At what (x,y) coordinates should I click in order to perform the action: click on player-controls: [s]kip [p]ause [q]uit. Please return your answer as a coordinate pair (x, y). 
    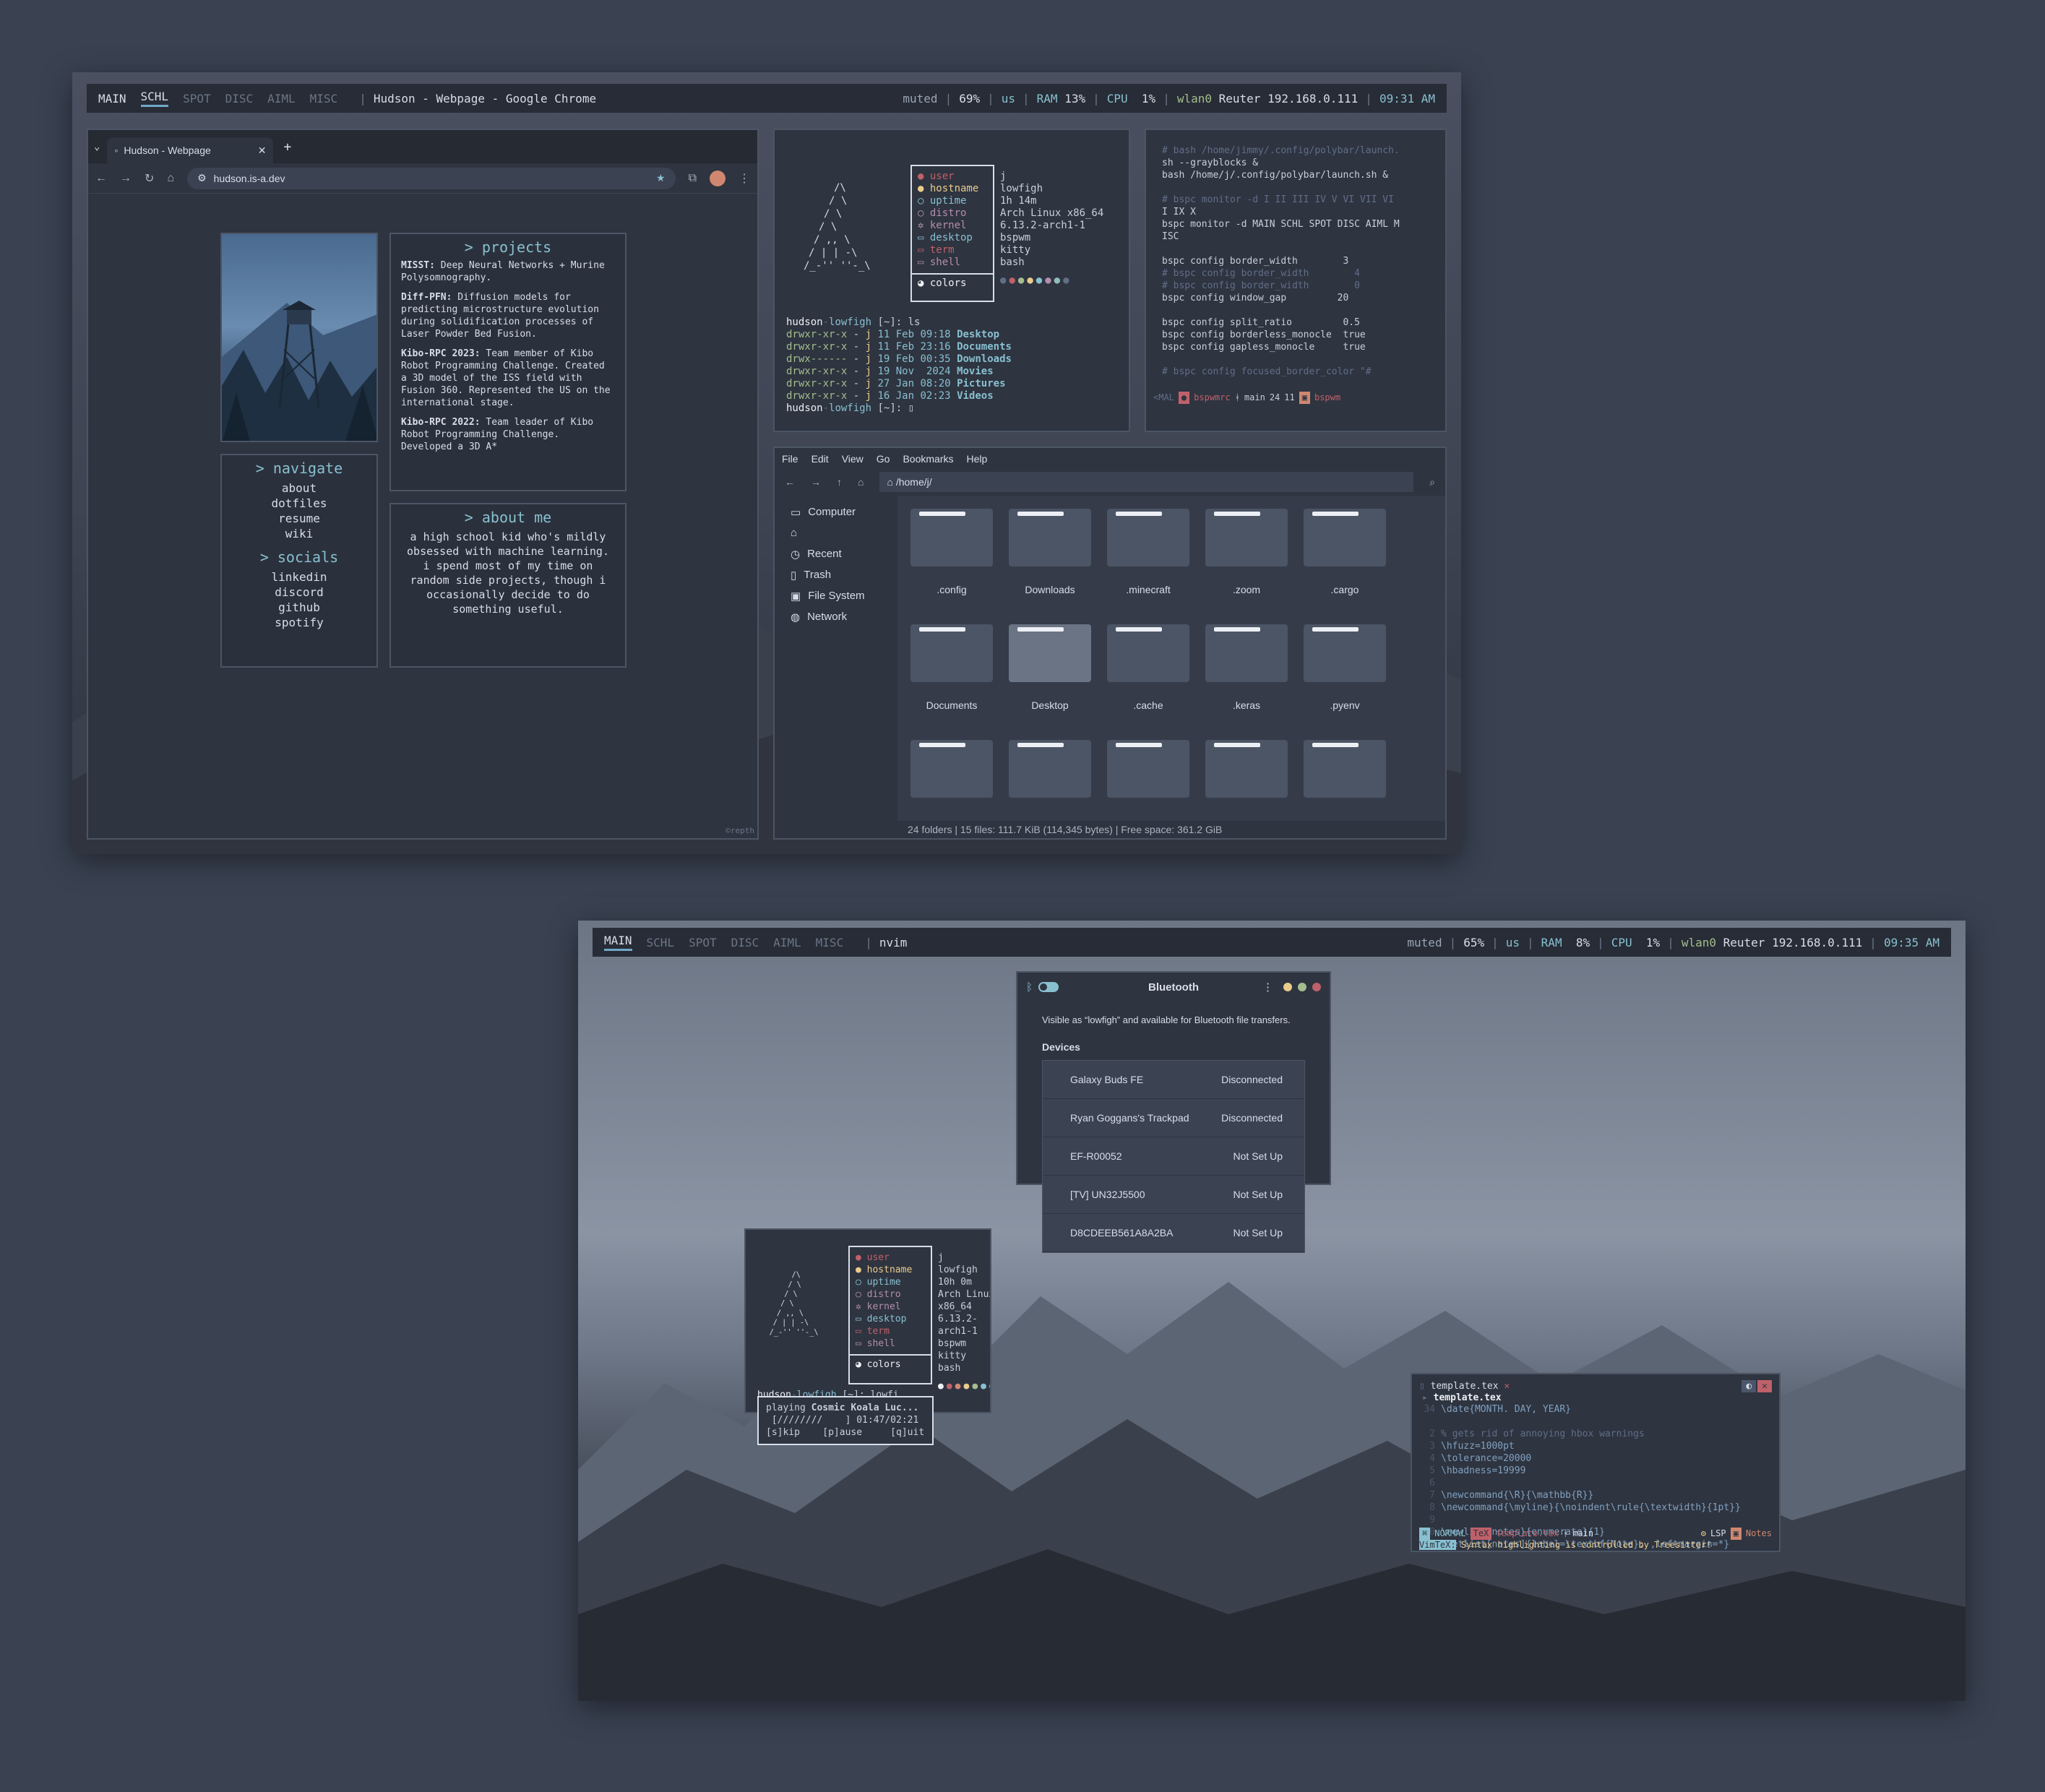
    Looking at the image, I should click on (845, 1432).